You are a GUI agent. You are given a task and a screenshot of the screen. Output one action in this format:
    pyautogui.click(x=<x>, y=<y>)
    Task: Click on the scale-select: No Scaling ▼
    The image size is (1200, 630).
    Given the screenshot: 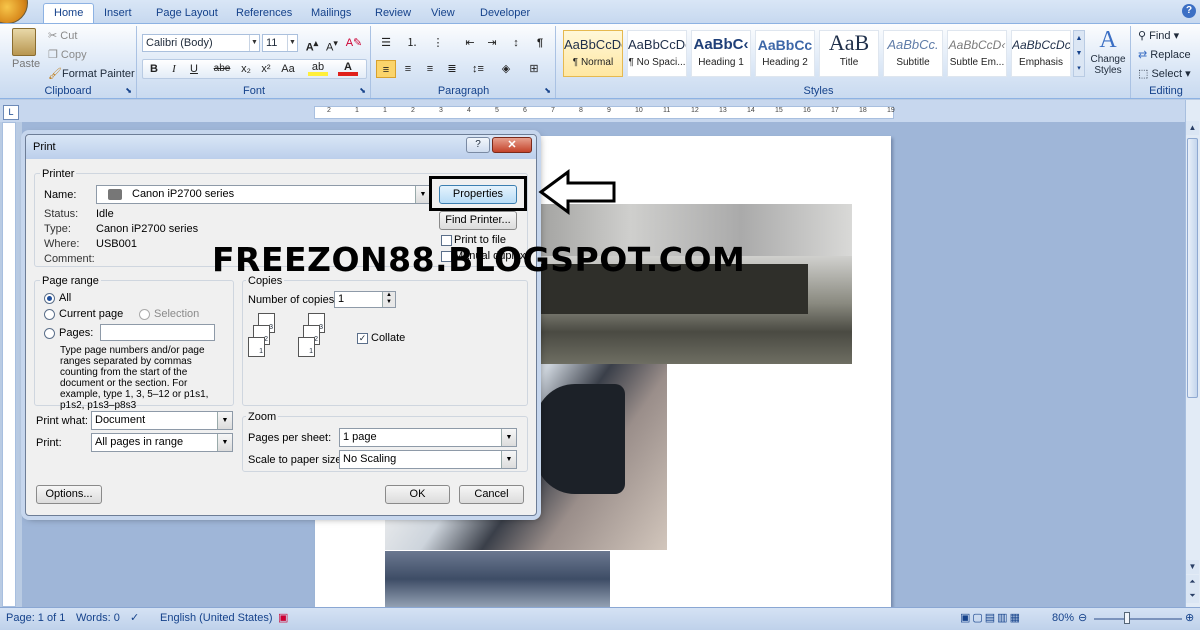 What is the action you would take?
    pyautogui.click(x=428, y=459)
    